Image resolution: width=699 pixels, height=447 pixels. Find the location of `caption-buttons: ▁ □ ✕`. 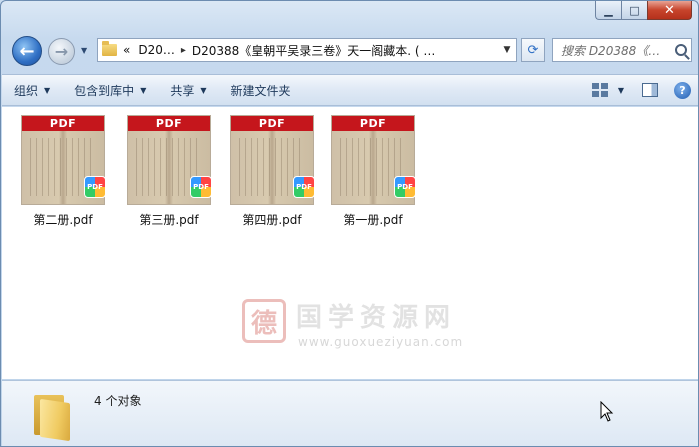

caption-buttons: ▁ □ ✕ is located at coordinates (643, 11).